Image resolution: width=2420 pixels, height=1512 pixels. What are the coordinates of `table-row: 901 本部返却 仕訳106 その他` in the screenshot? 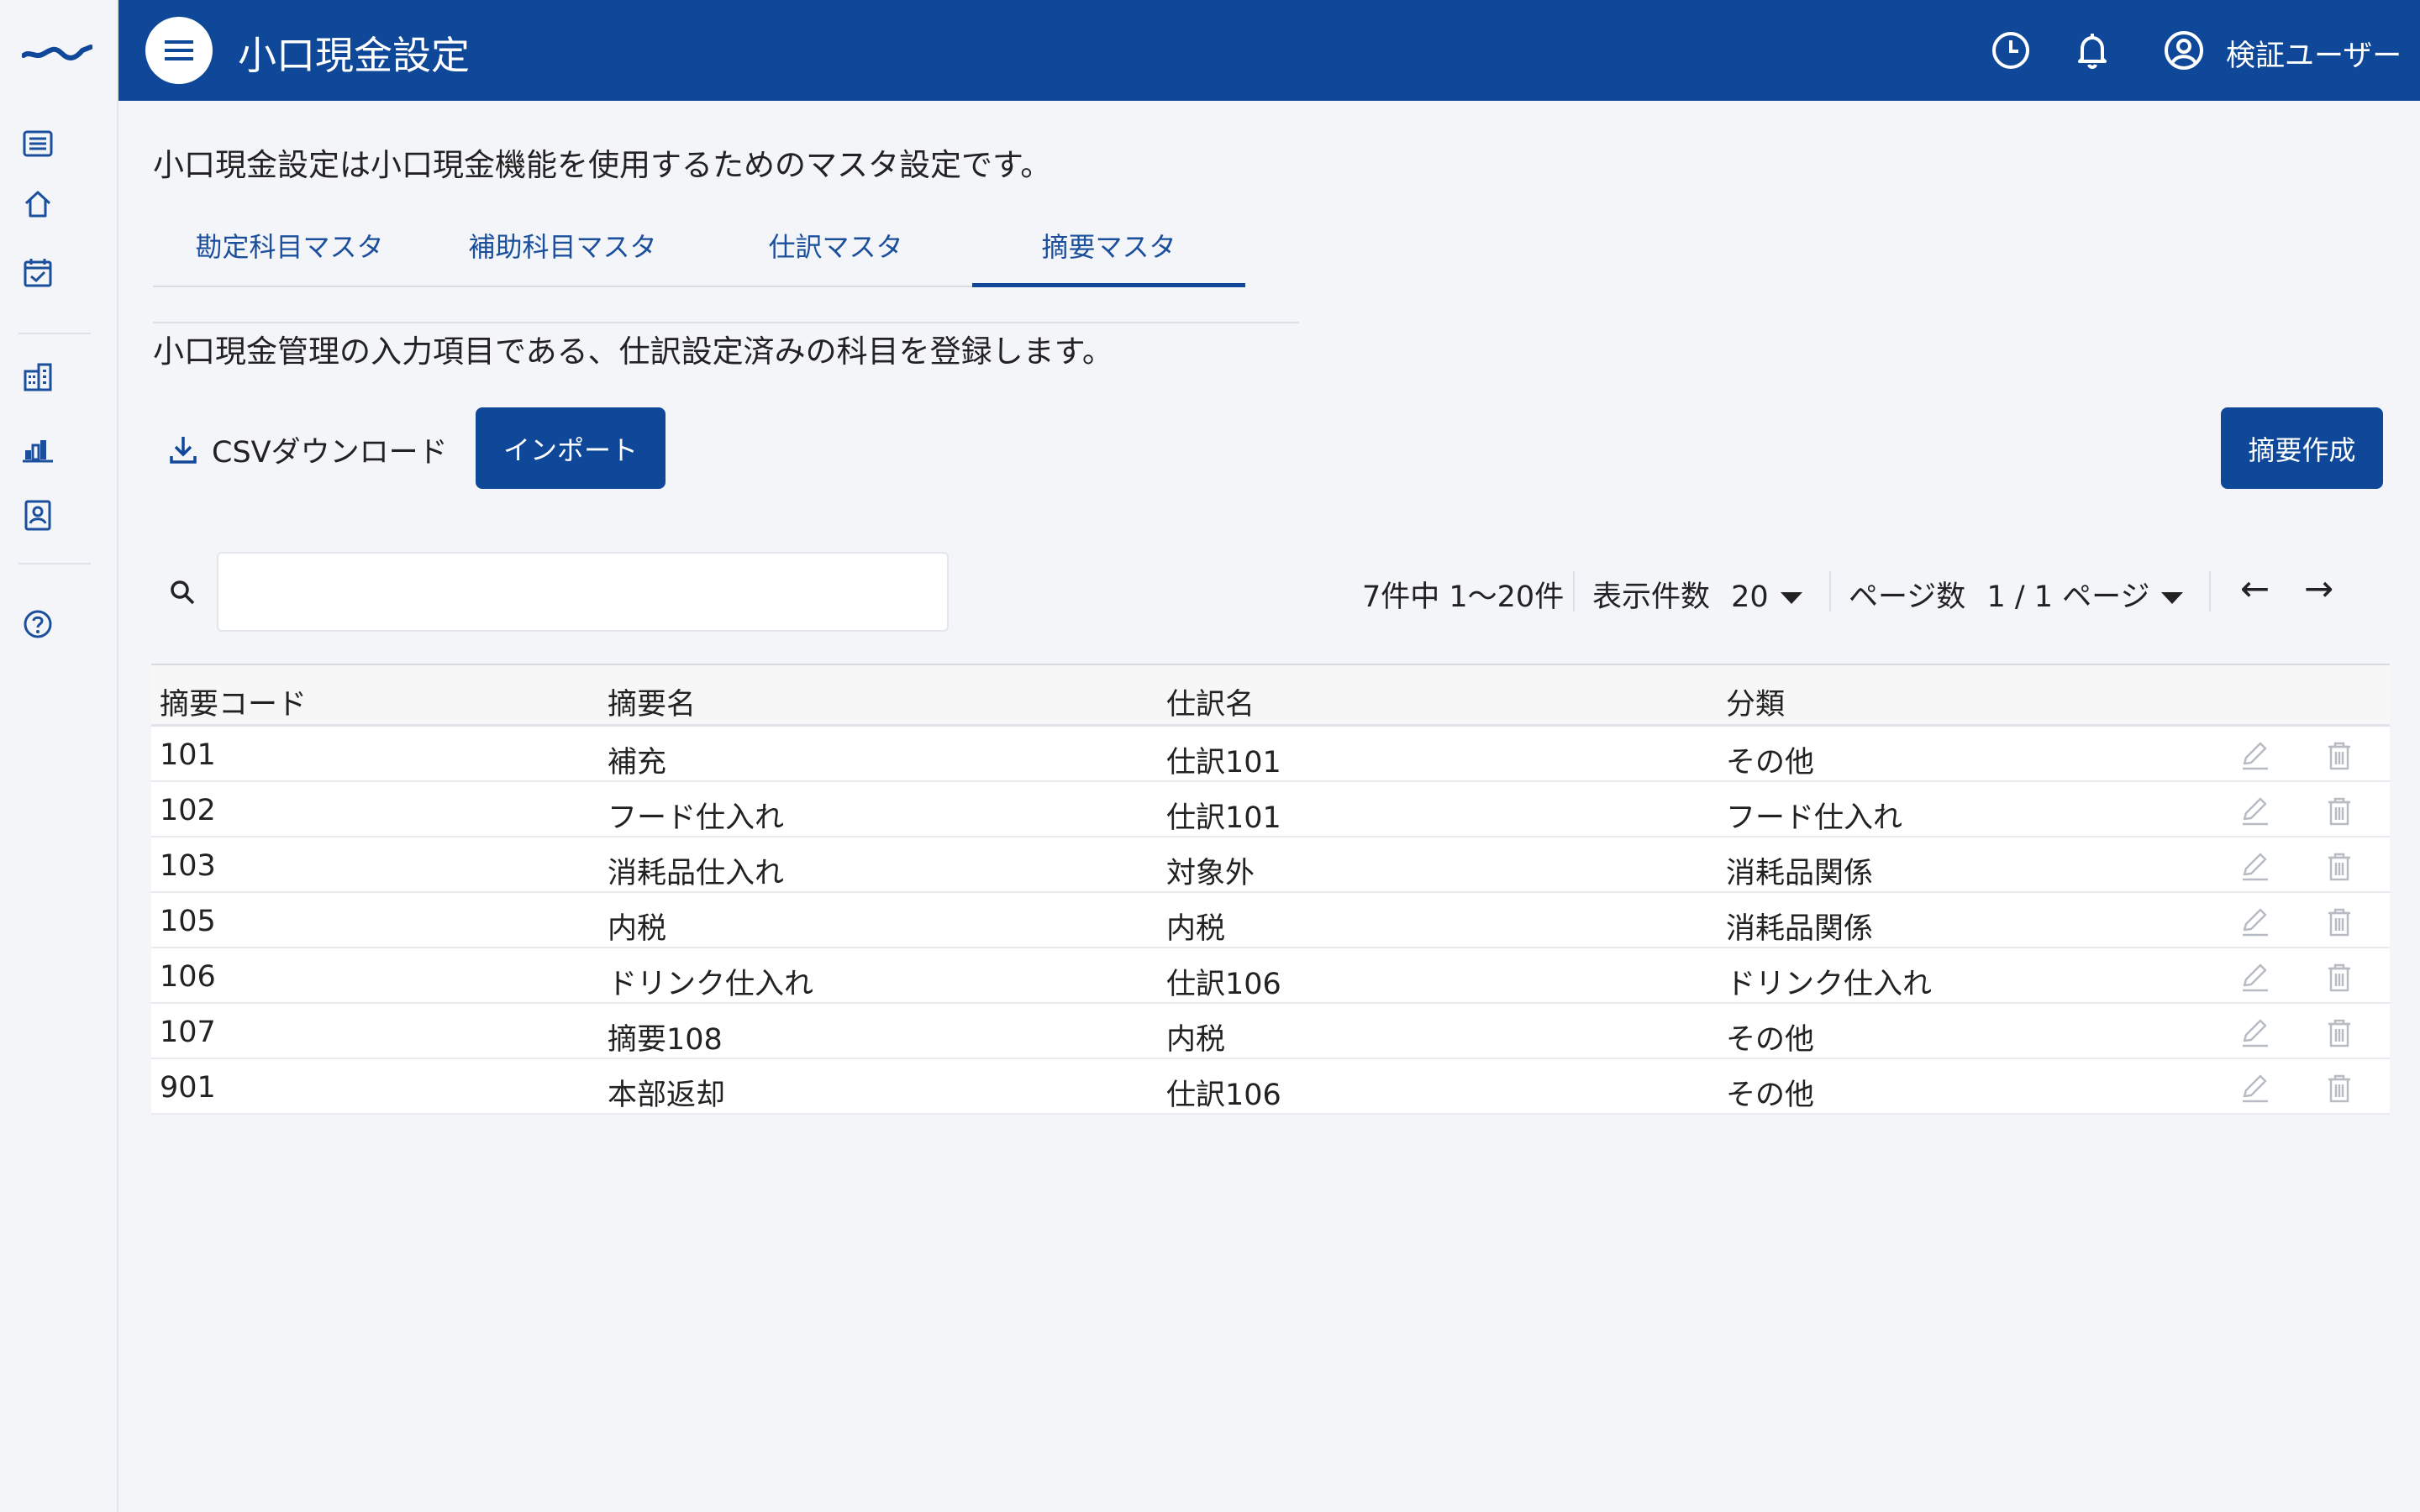 It's located at (1270, 1087).